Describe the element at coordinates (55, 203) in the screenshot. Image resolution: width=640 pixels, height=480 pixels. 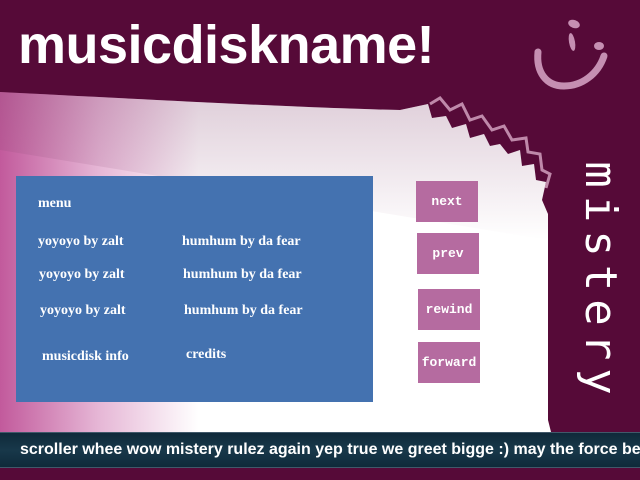
I see `menu-heading: menu` at that location.